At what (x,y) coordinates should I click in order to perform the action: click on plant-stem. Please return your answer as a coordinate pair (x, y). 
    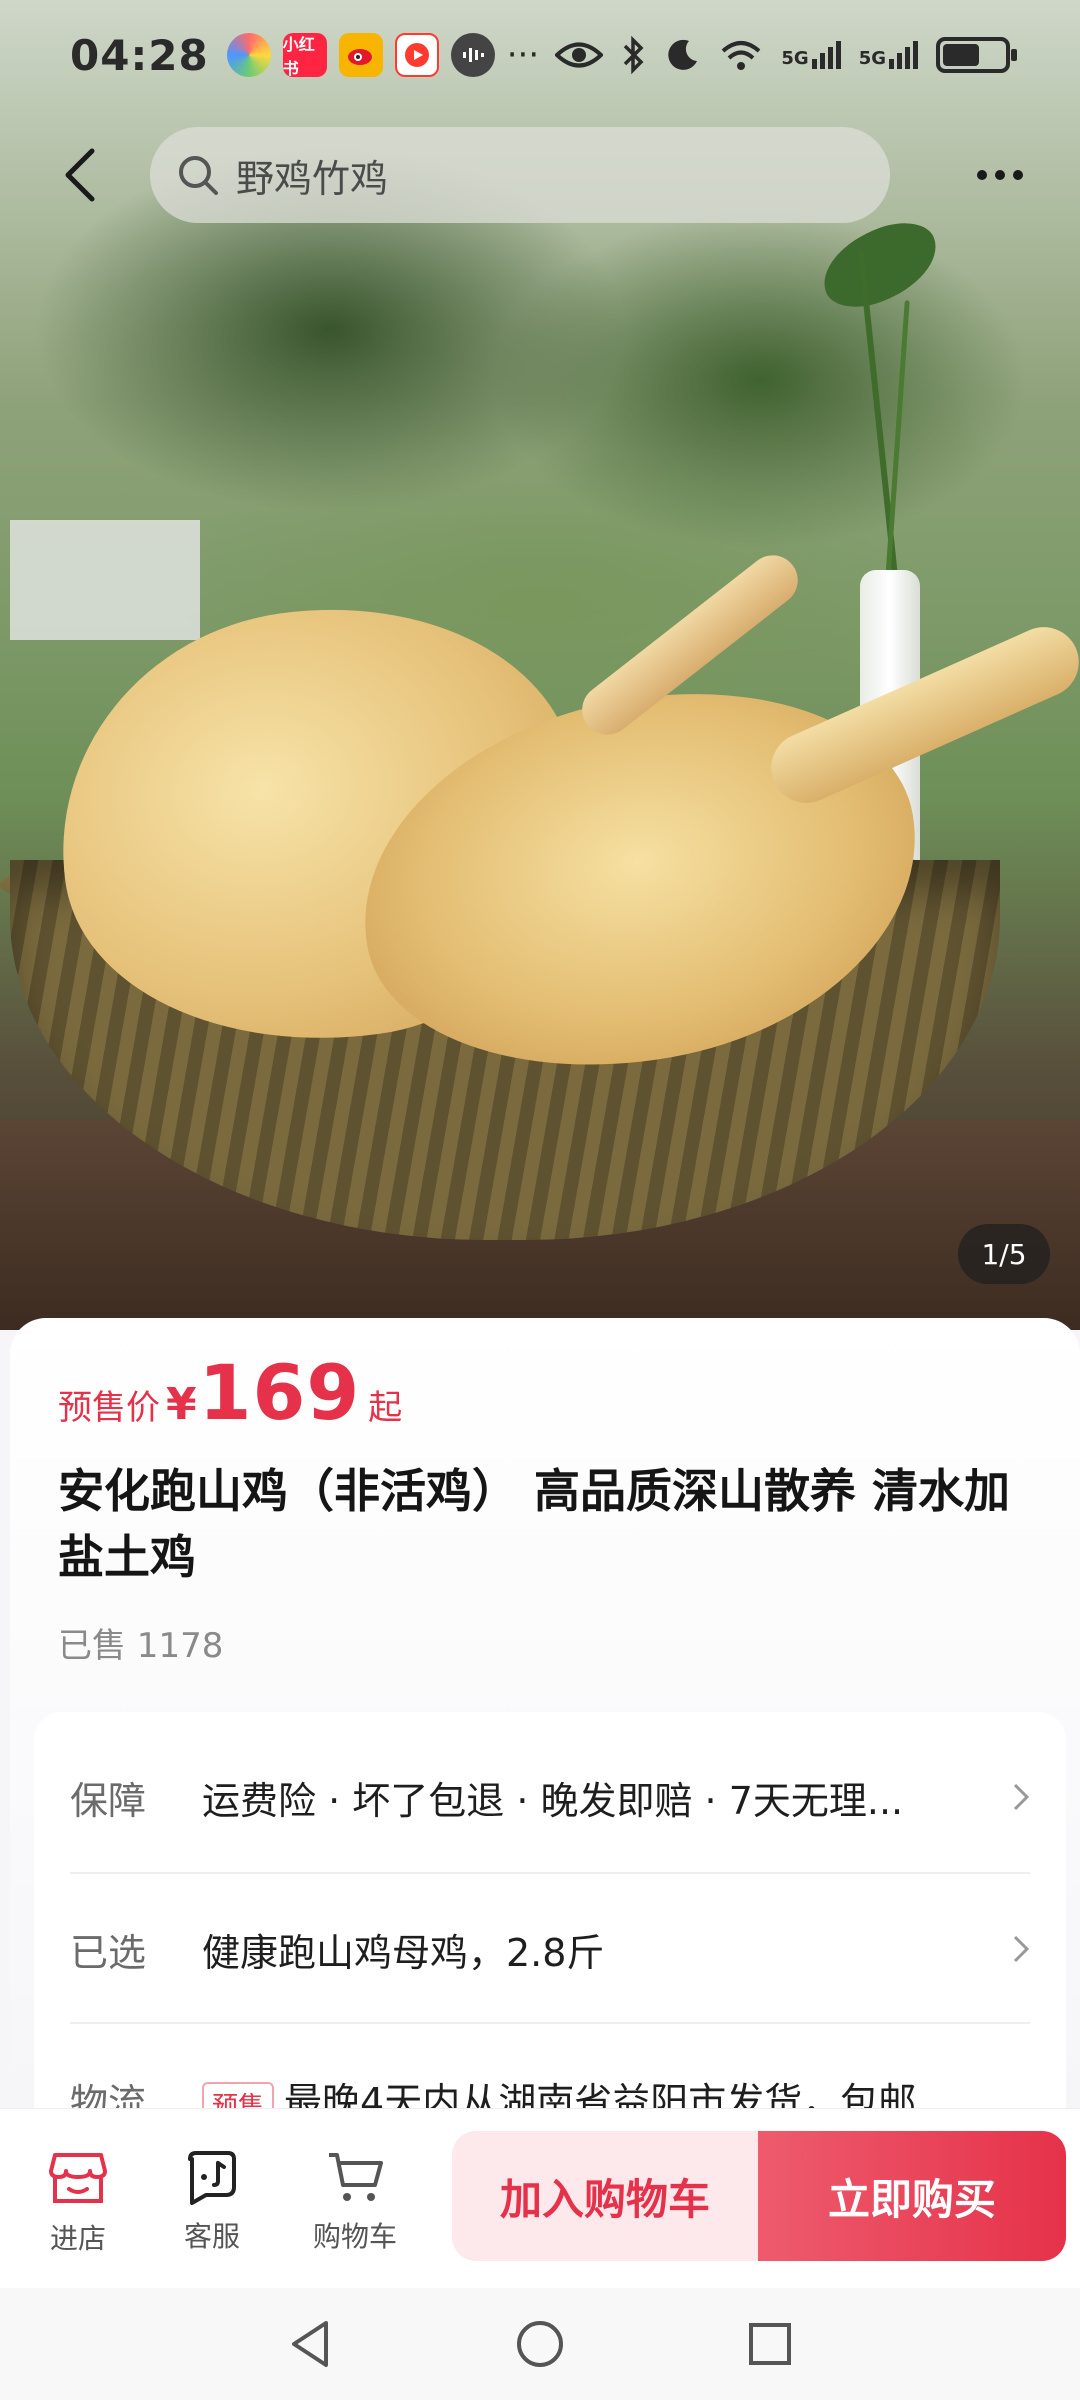
    Looking at the image, I should click on (897, 440).